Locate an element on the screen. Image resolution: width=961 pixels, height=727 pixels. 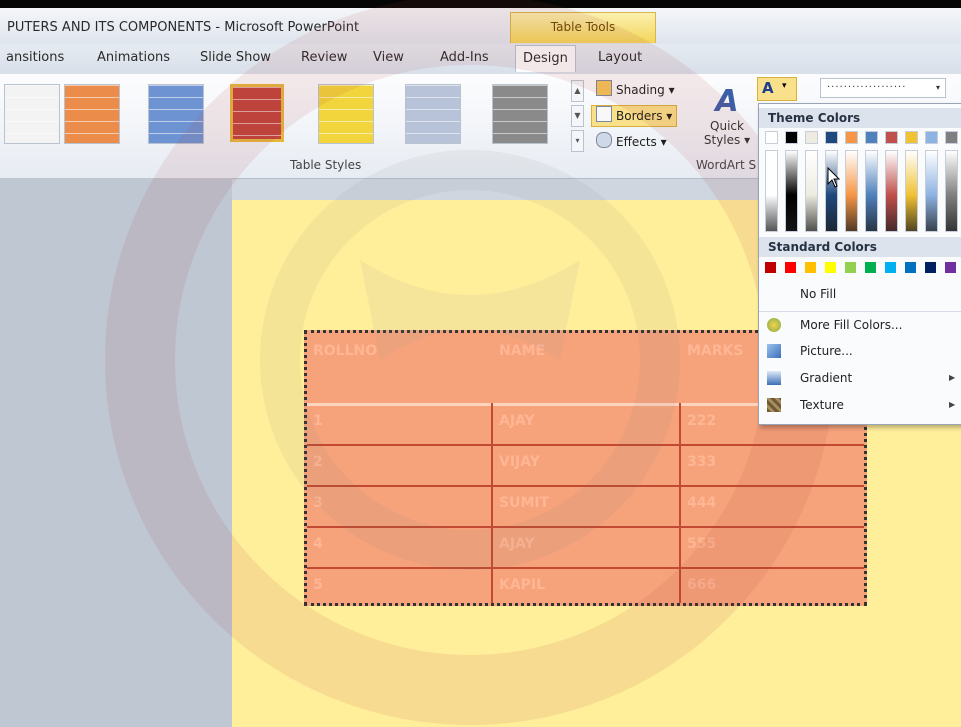
texture-item: Texture ▶ is located at coordinates (860, 405).